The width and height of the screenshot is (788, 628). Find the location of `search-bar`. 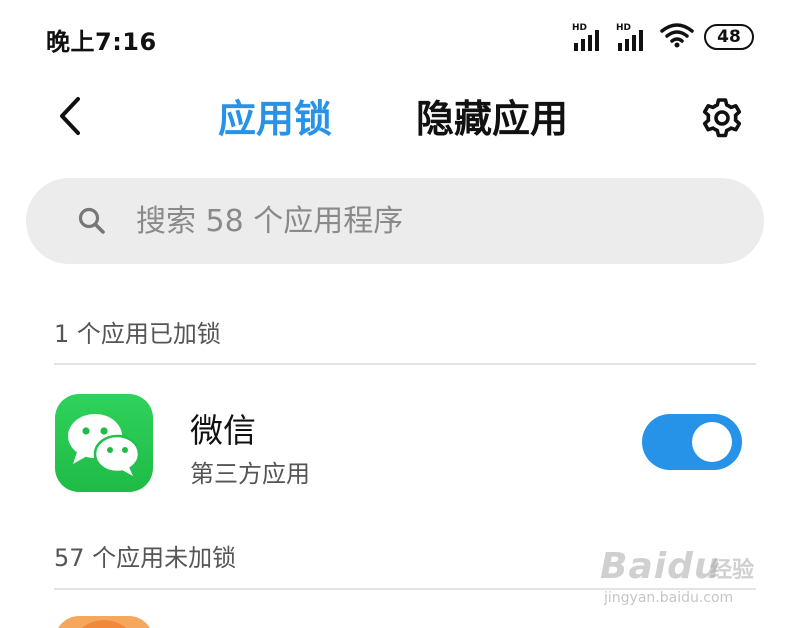

search-bar is located at coordinates (395, 221).